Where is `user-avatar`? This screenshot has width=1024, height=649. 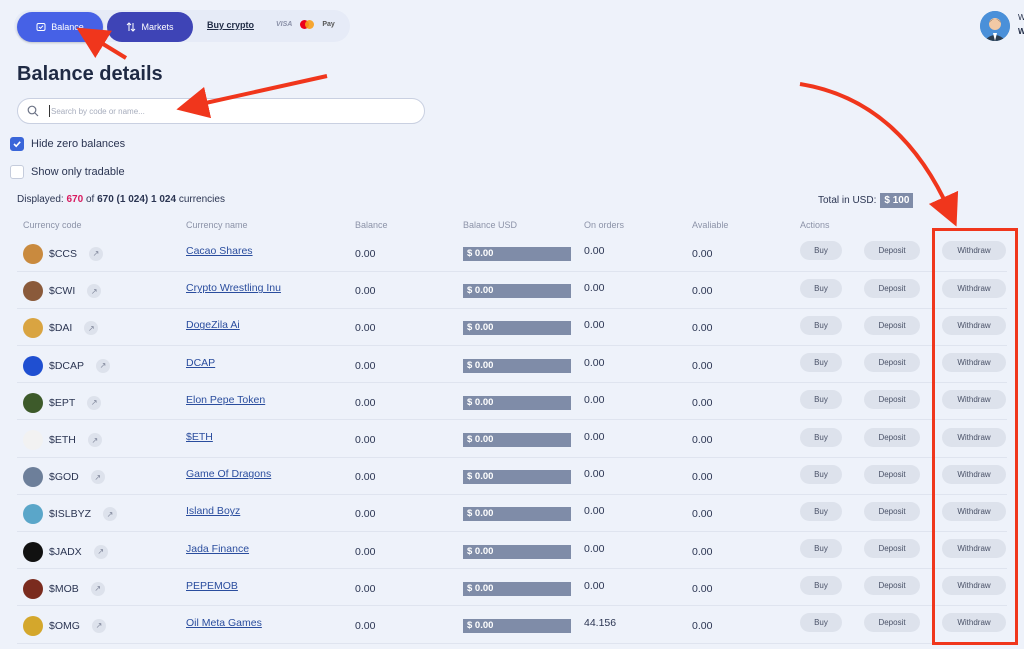 user-avatar is located at coordinates (995, 26).